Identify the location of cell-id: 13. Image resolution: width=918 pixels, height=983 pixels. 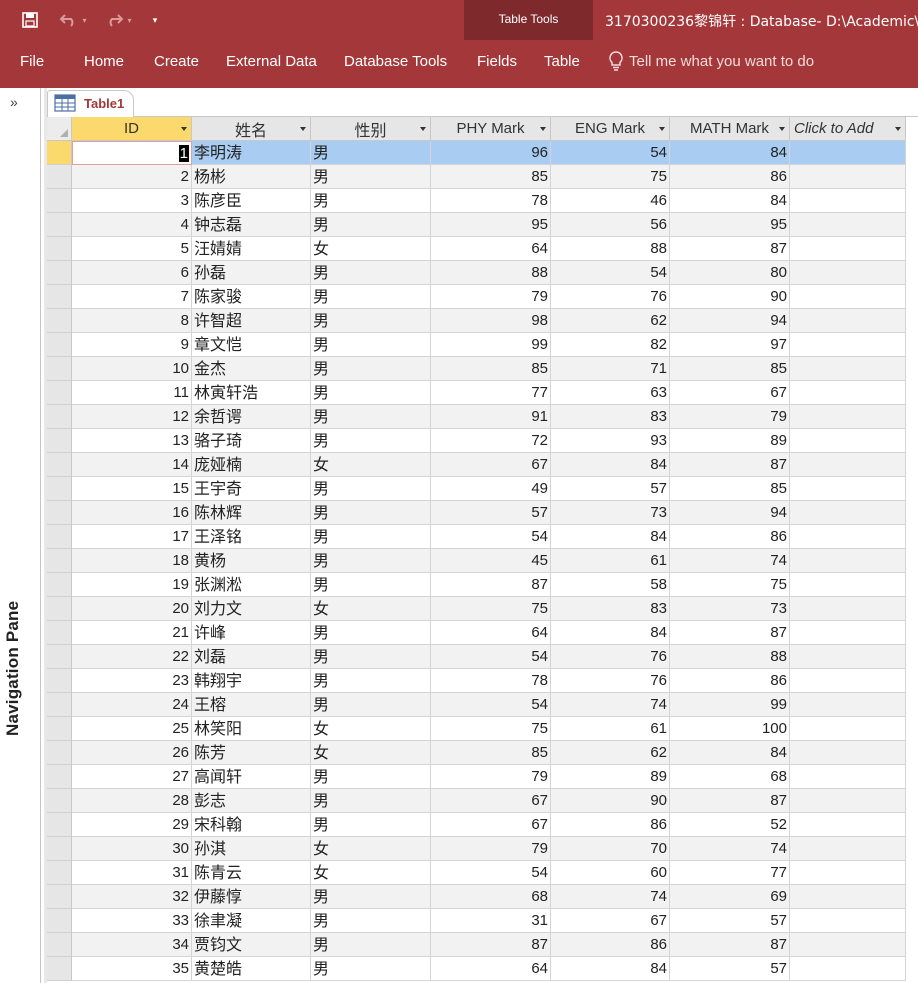
(132, 441).